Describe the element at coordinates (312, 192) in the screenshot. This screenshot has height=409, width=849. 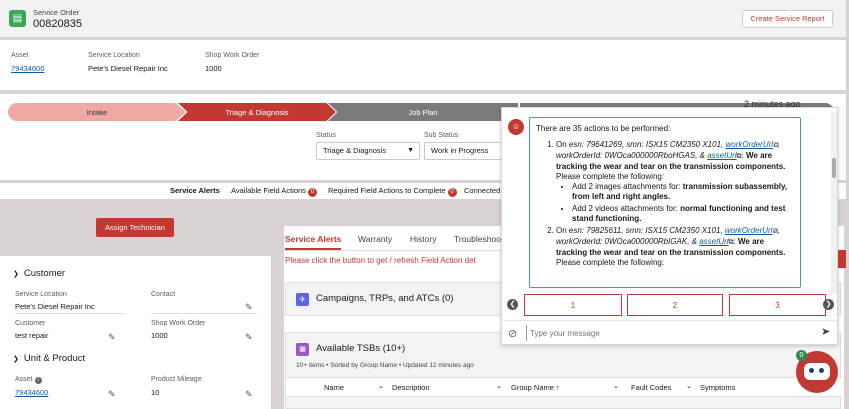
I see `available-count-badge: 0` at that location.